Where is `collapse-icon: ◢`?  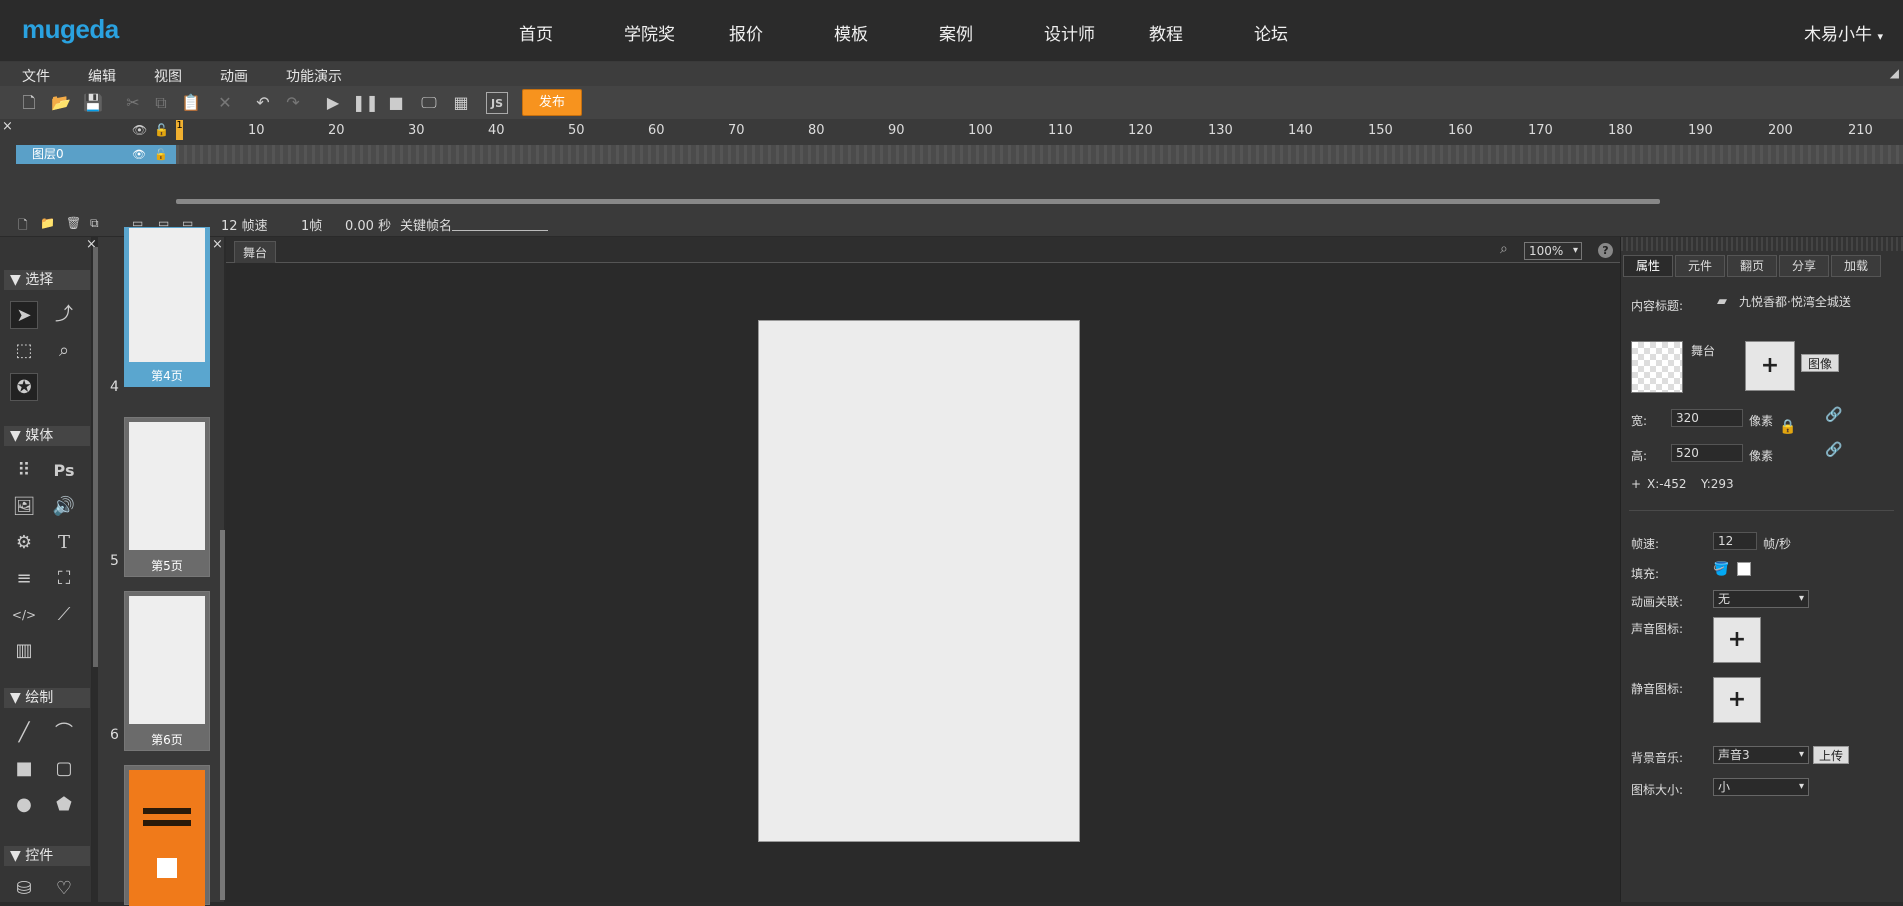 collapse-icon: ◢ is located at coordinates (1894, 73).